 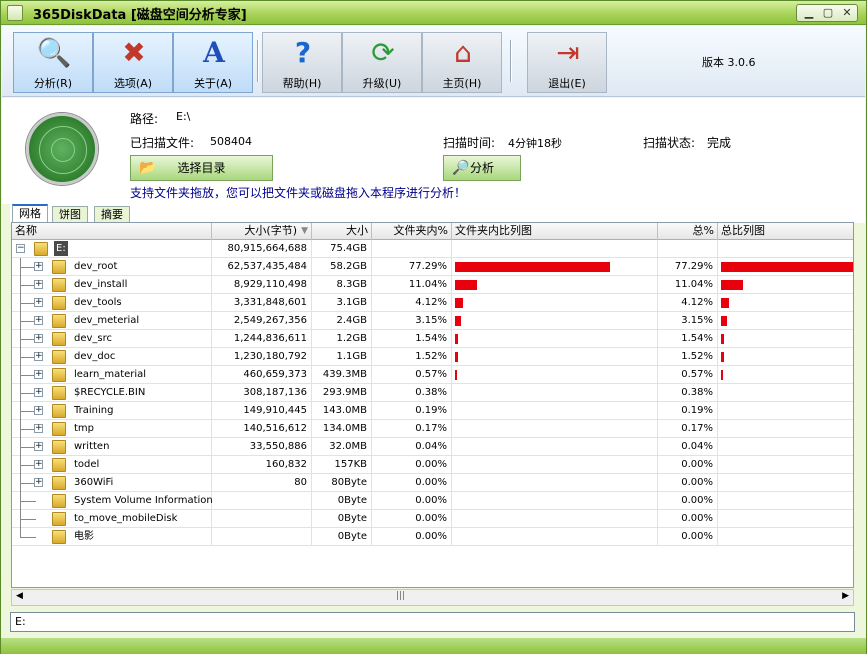 I want to click on table-row: + tmp 140,516,612 134.0MB 0.17% 0.17%, so click(x=432, y=429).